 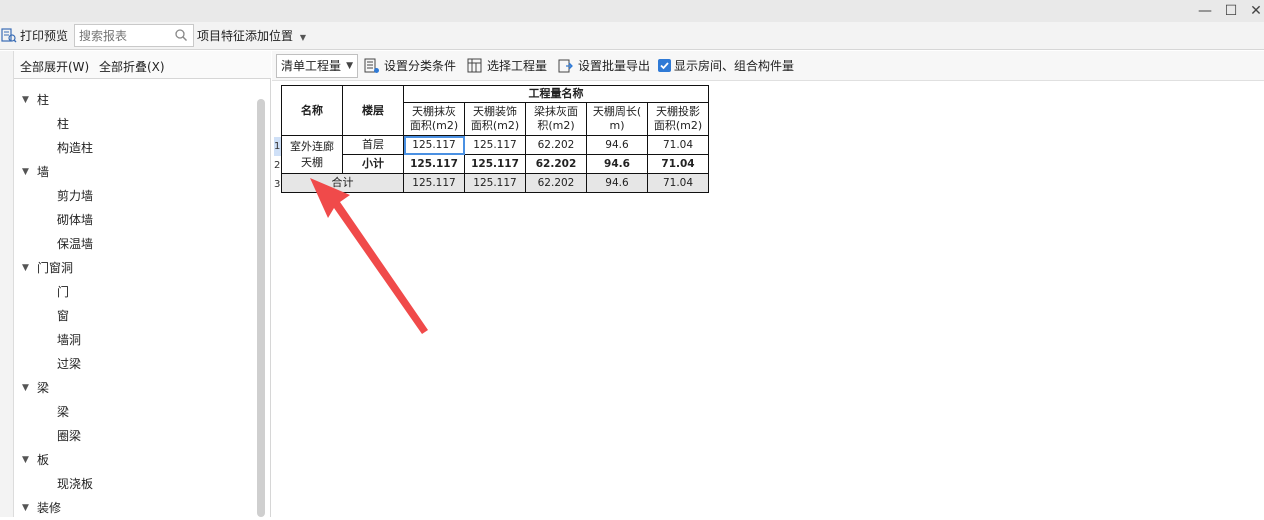 What do you see at coordinates (9, 35) in the screenshot?
I see `print-preview-icon` at bounding box center [9, 35].